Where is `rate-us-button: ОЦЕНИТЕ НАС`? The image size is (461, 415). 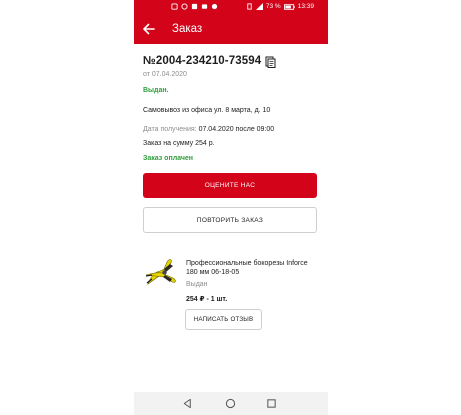
rate-us-button: ОЦЕНИТЕ НАС is located at coordinates (230, 185).